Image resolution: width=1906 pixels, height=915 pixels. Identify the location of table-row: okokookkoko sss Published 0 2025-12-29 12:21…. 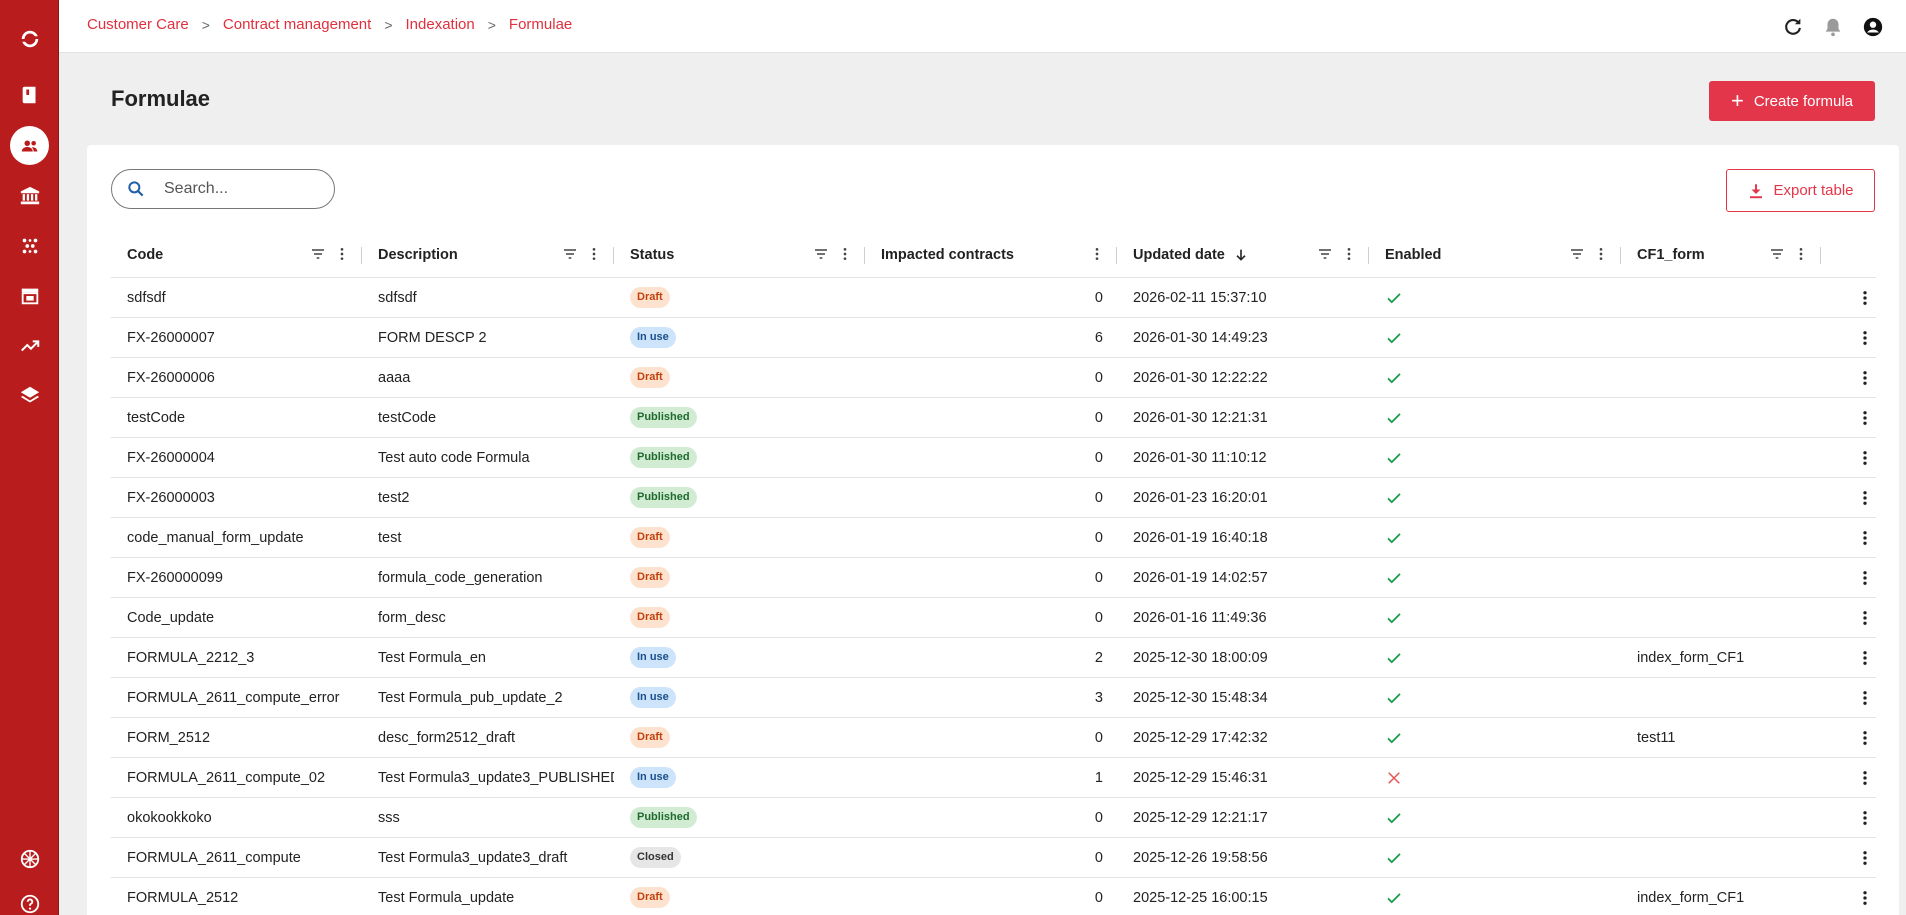
(993, 818).